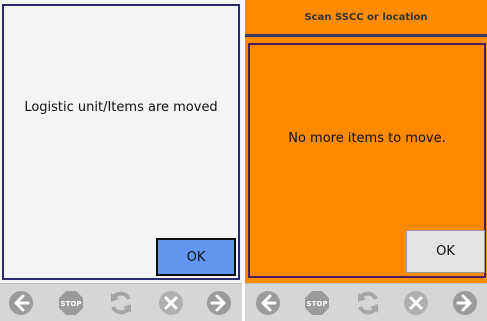 This screenshot has width=487, height=321. What do you see at coordinates (121, 107) in the screenshot?
I see `dialog-message: Logistic unit/Items are moved` at bounding box center [121, 107].